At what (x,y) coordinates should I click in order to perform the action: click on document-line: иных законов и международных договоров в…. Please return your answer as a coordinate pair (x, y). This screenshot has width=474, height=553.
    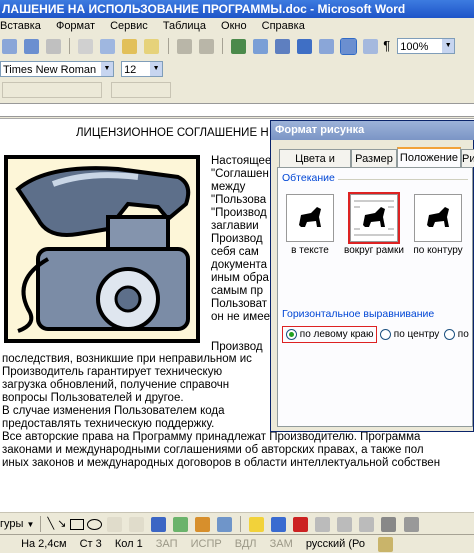
    Looking at the image, I should click on (221, 463).